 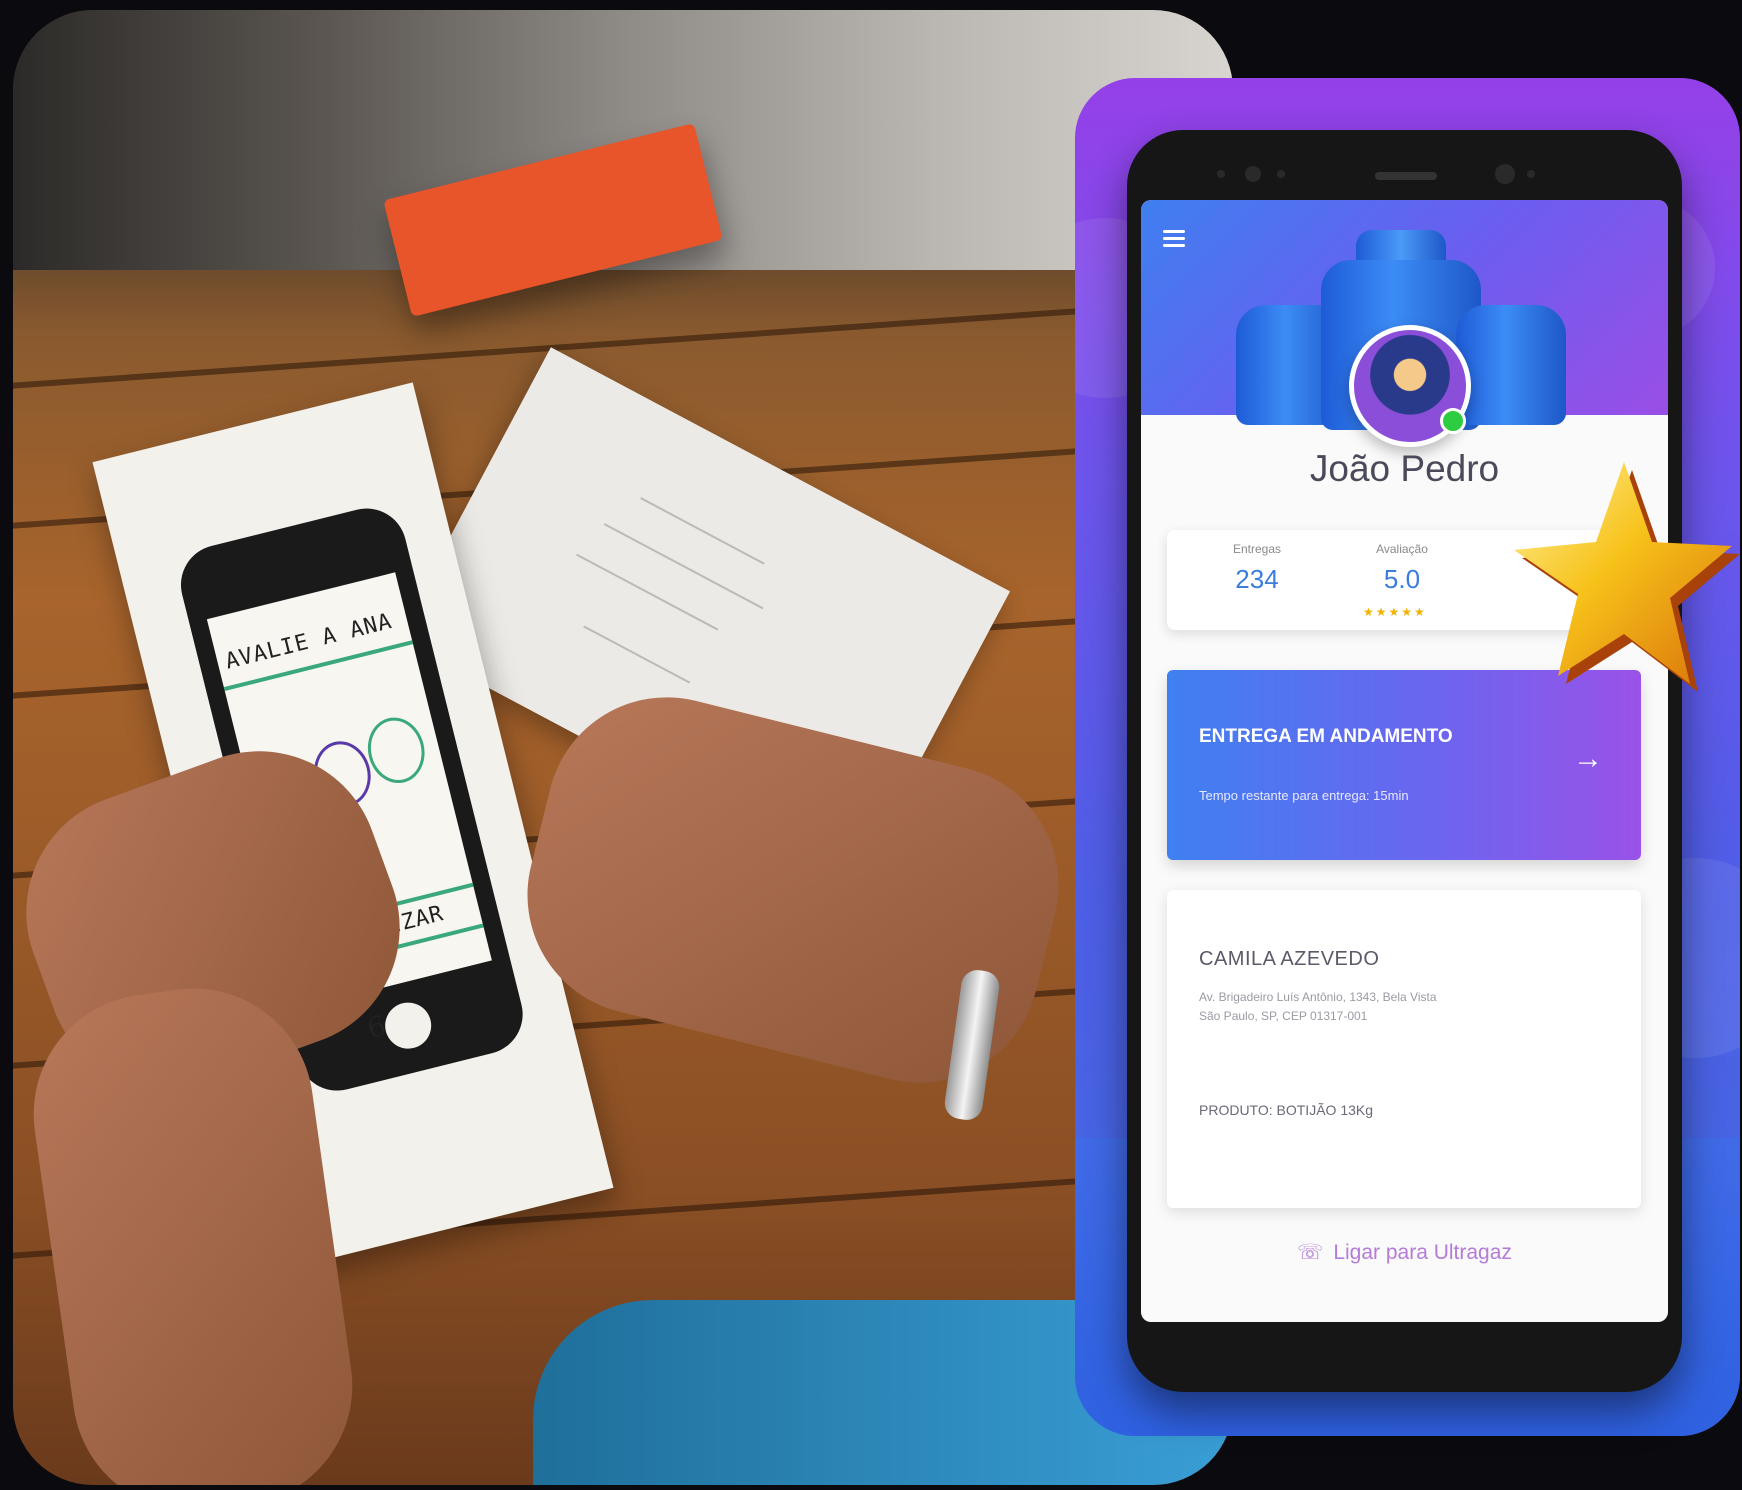 What do you see at coordinates (793, 890) in the screenshot?
I see `right-hand` at bounding box center [793, 890].